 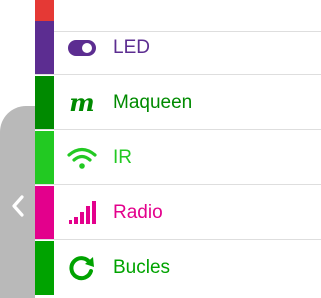 What do you see at coordinates (142, 267) in the screenshot?
I see `category-label: Bucles` at bounding box center [142, 267].